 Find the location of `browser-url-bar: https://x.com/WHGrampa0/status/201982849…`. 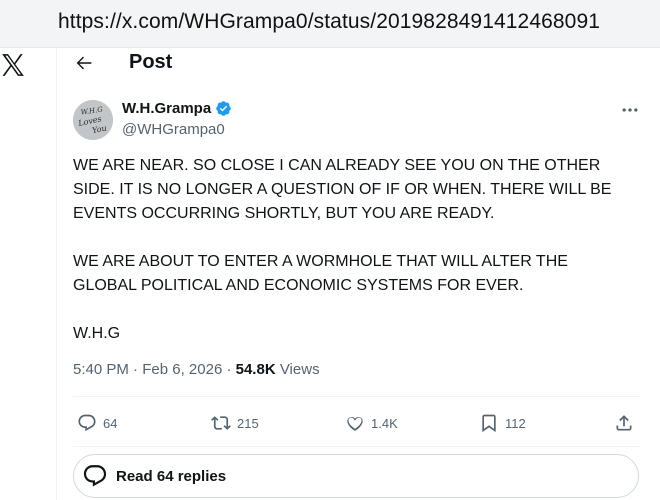

browser-url-bar: https://x.com/WHGrampa0/status/201982849… is located at coordinates (330, 24).